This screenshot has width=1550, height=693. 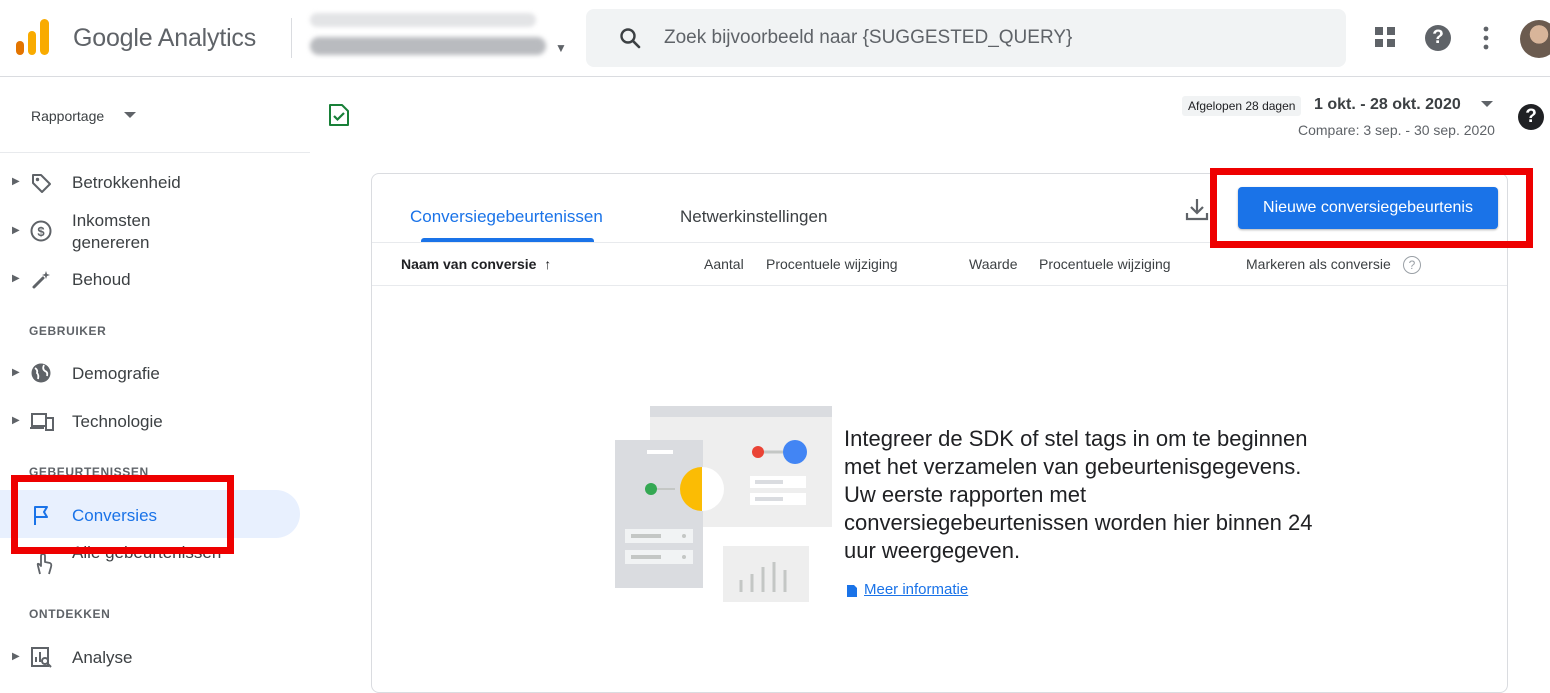 What do you see at coordinates (150, 280) in the screenshot?
I see `sidebar-item-retention: ▶ Behoud` at bounding box center [150, 280].